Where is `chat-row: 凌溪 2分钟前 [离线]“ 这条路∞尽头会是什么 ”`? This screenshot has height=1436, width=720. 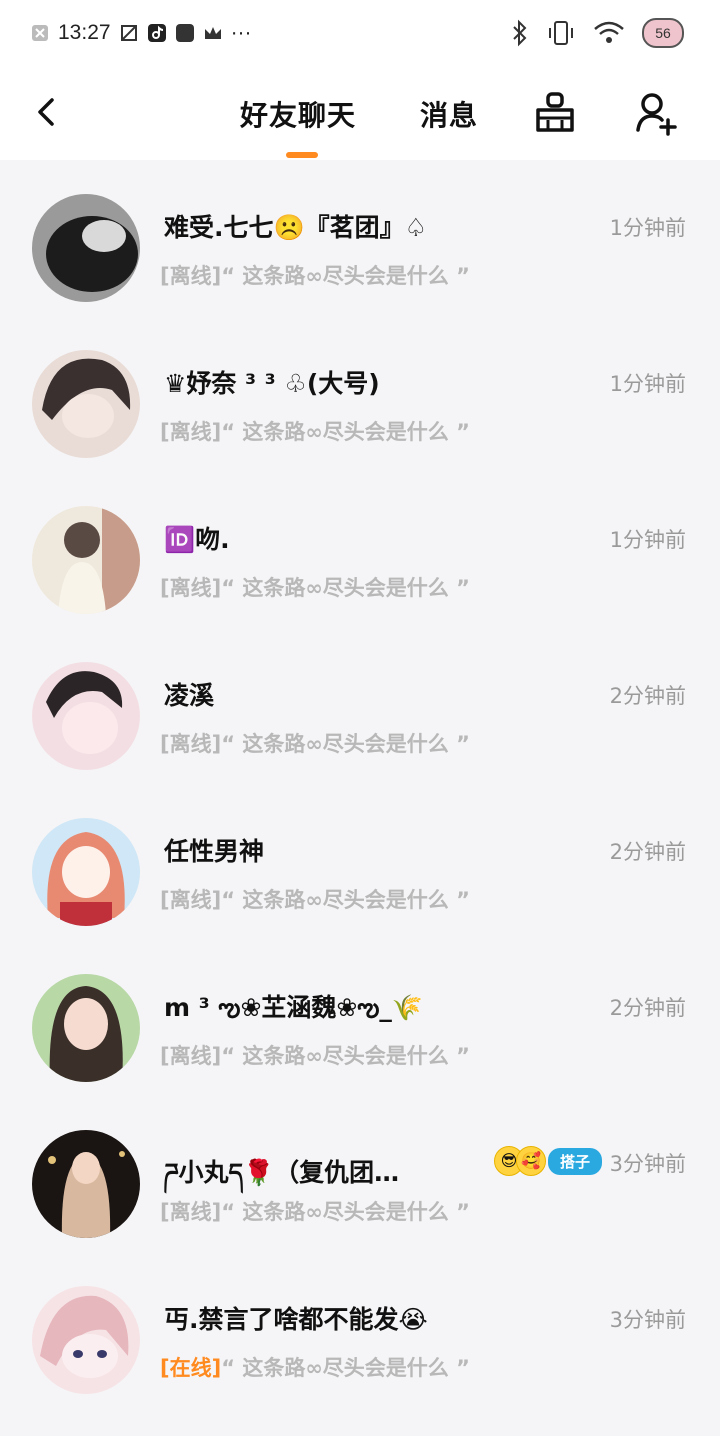 chat-row: 凌溪 2分钟前 [离线]“ 这条路∞尽头会是什么 ” is located at coordinates (360, 706).